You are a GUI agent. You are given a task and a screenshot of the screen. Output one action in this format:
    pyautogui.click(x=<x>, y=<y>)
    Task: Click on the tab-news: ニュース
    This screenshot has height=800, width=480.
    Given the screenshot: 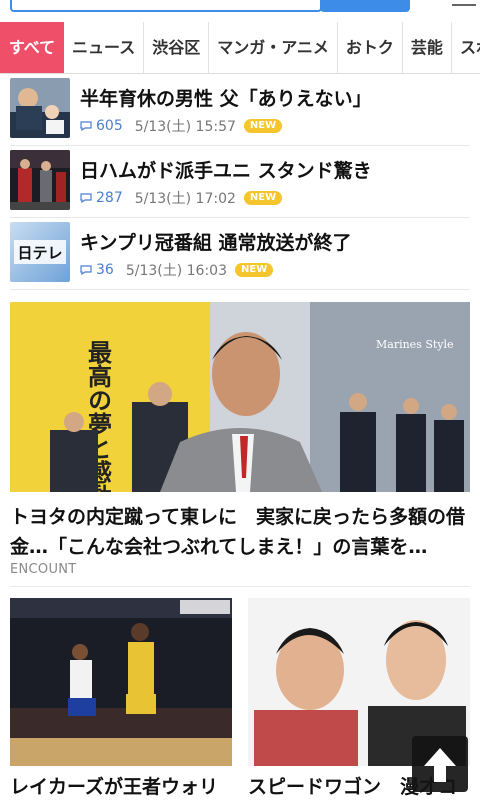 What is the action you would take?
    pyautogui.click(x=104, y=47)
    